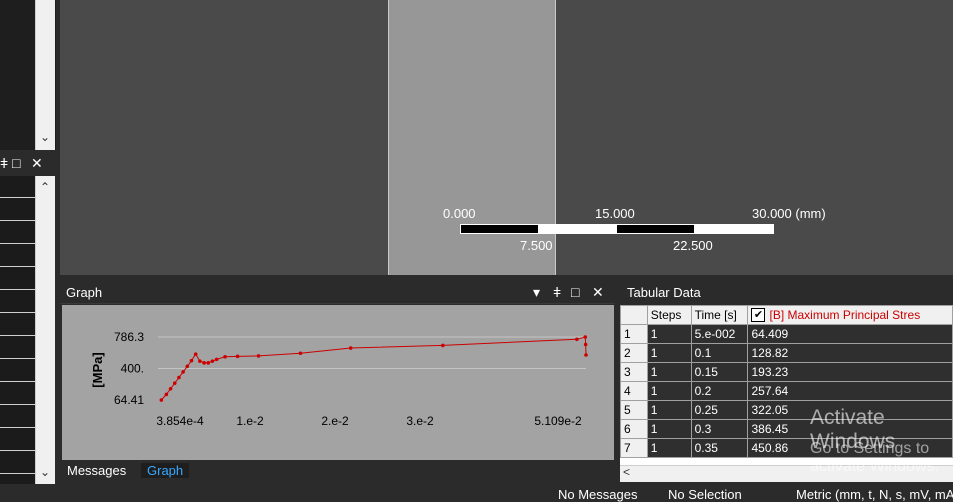 Image resolution: width=953 pixels, height=502 pixels. I want to click on status-units: Metric (mm, t, N, s, mV, mA), so click(874, 494).